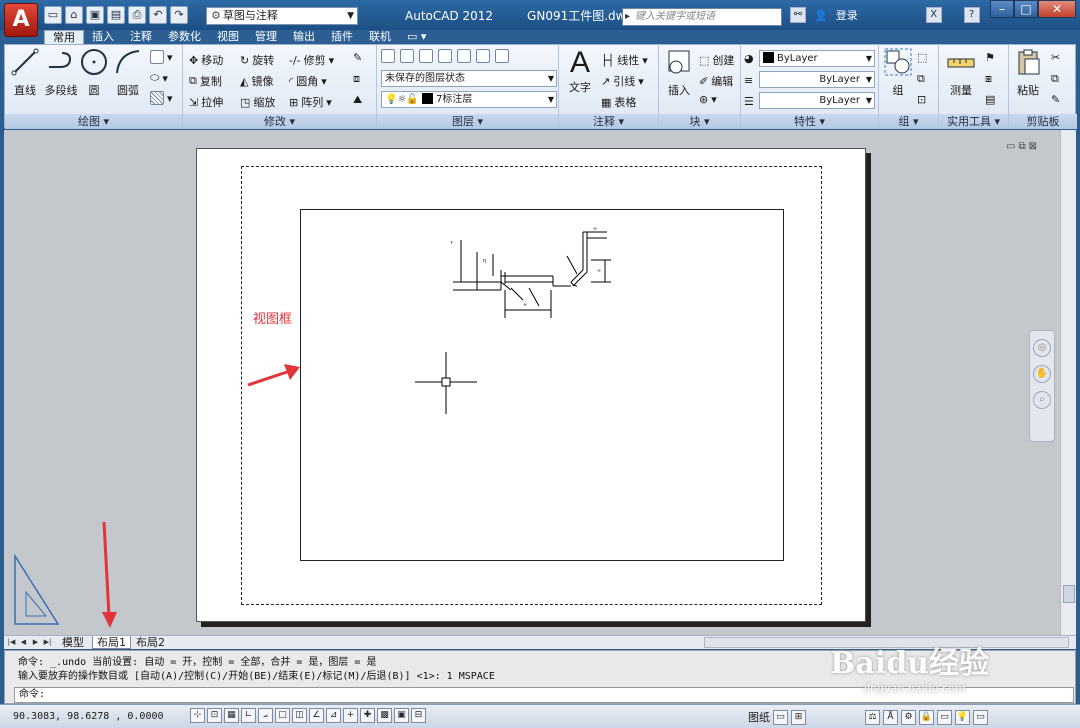 This screenshot has height=728, width=1080. Describe the element at coordinates (483, 56) in the screenshot. I see `layer-freeze-icon` at that location.